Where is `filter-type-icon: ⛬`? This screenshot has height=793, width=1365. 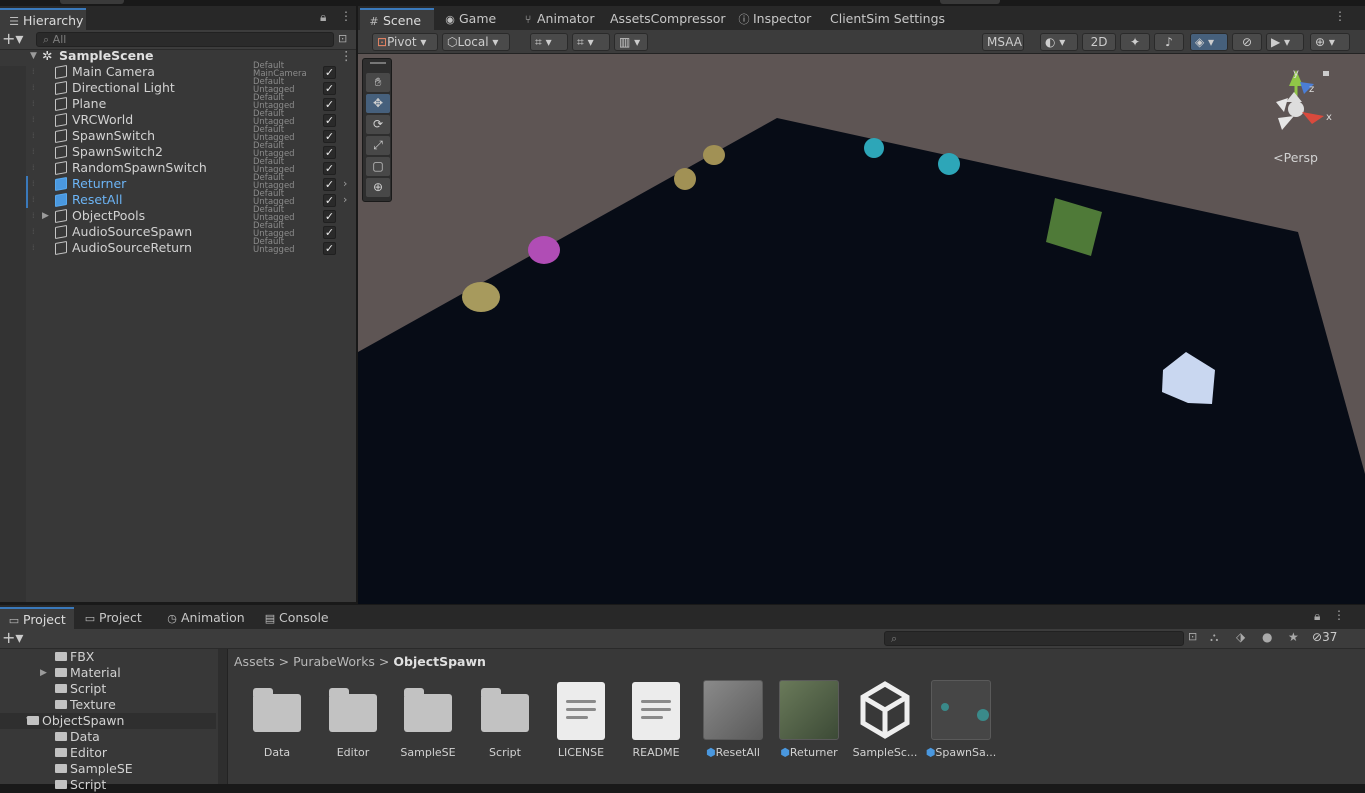
filter-type-icon: ⛬ is located at coordinates (1214, 637).